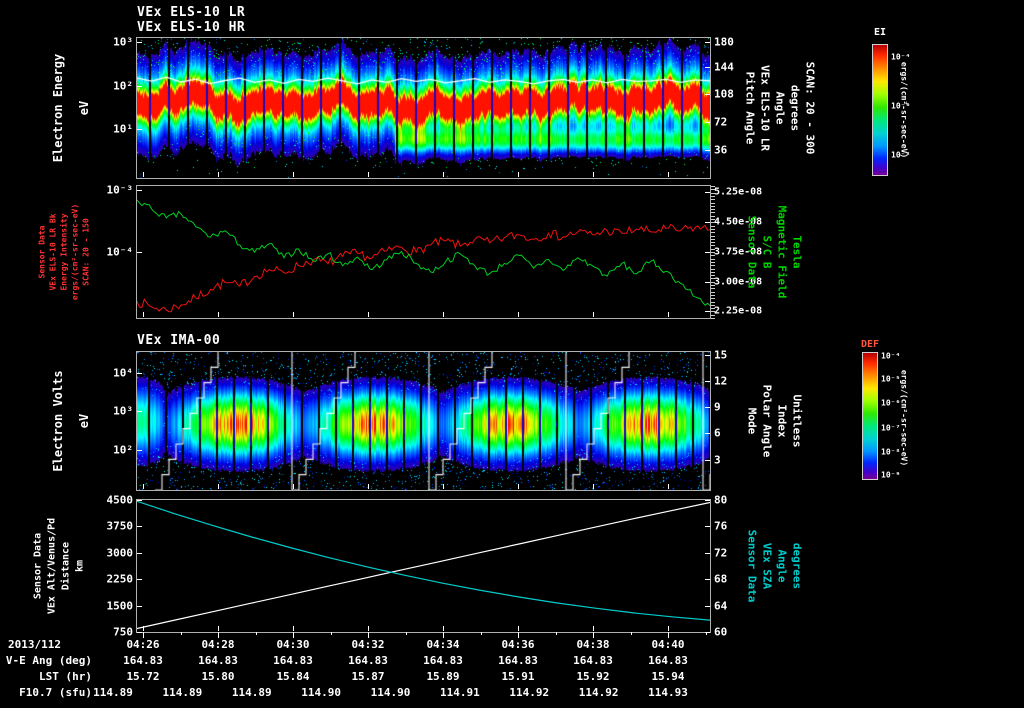  I want to click on ei-colorbar-tick-label: 10⁻⁶, so click(901, 106).